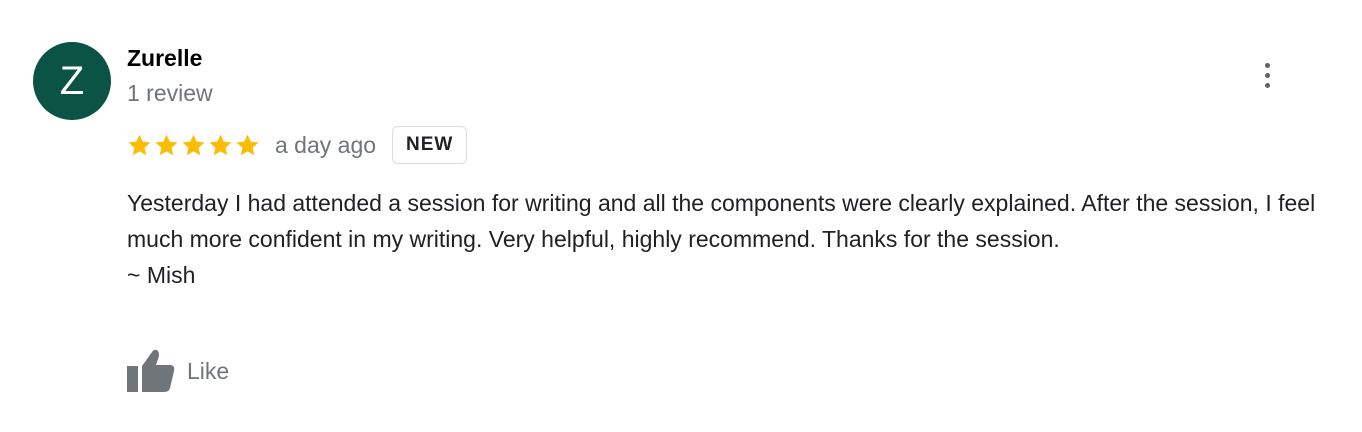 Image resolution: width=1362 pixels, height=432 pixels. Describe the element at coordinates (170, 93) in the screenshot. I see `review-count: 1 review` at that location.